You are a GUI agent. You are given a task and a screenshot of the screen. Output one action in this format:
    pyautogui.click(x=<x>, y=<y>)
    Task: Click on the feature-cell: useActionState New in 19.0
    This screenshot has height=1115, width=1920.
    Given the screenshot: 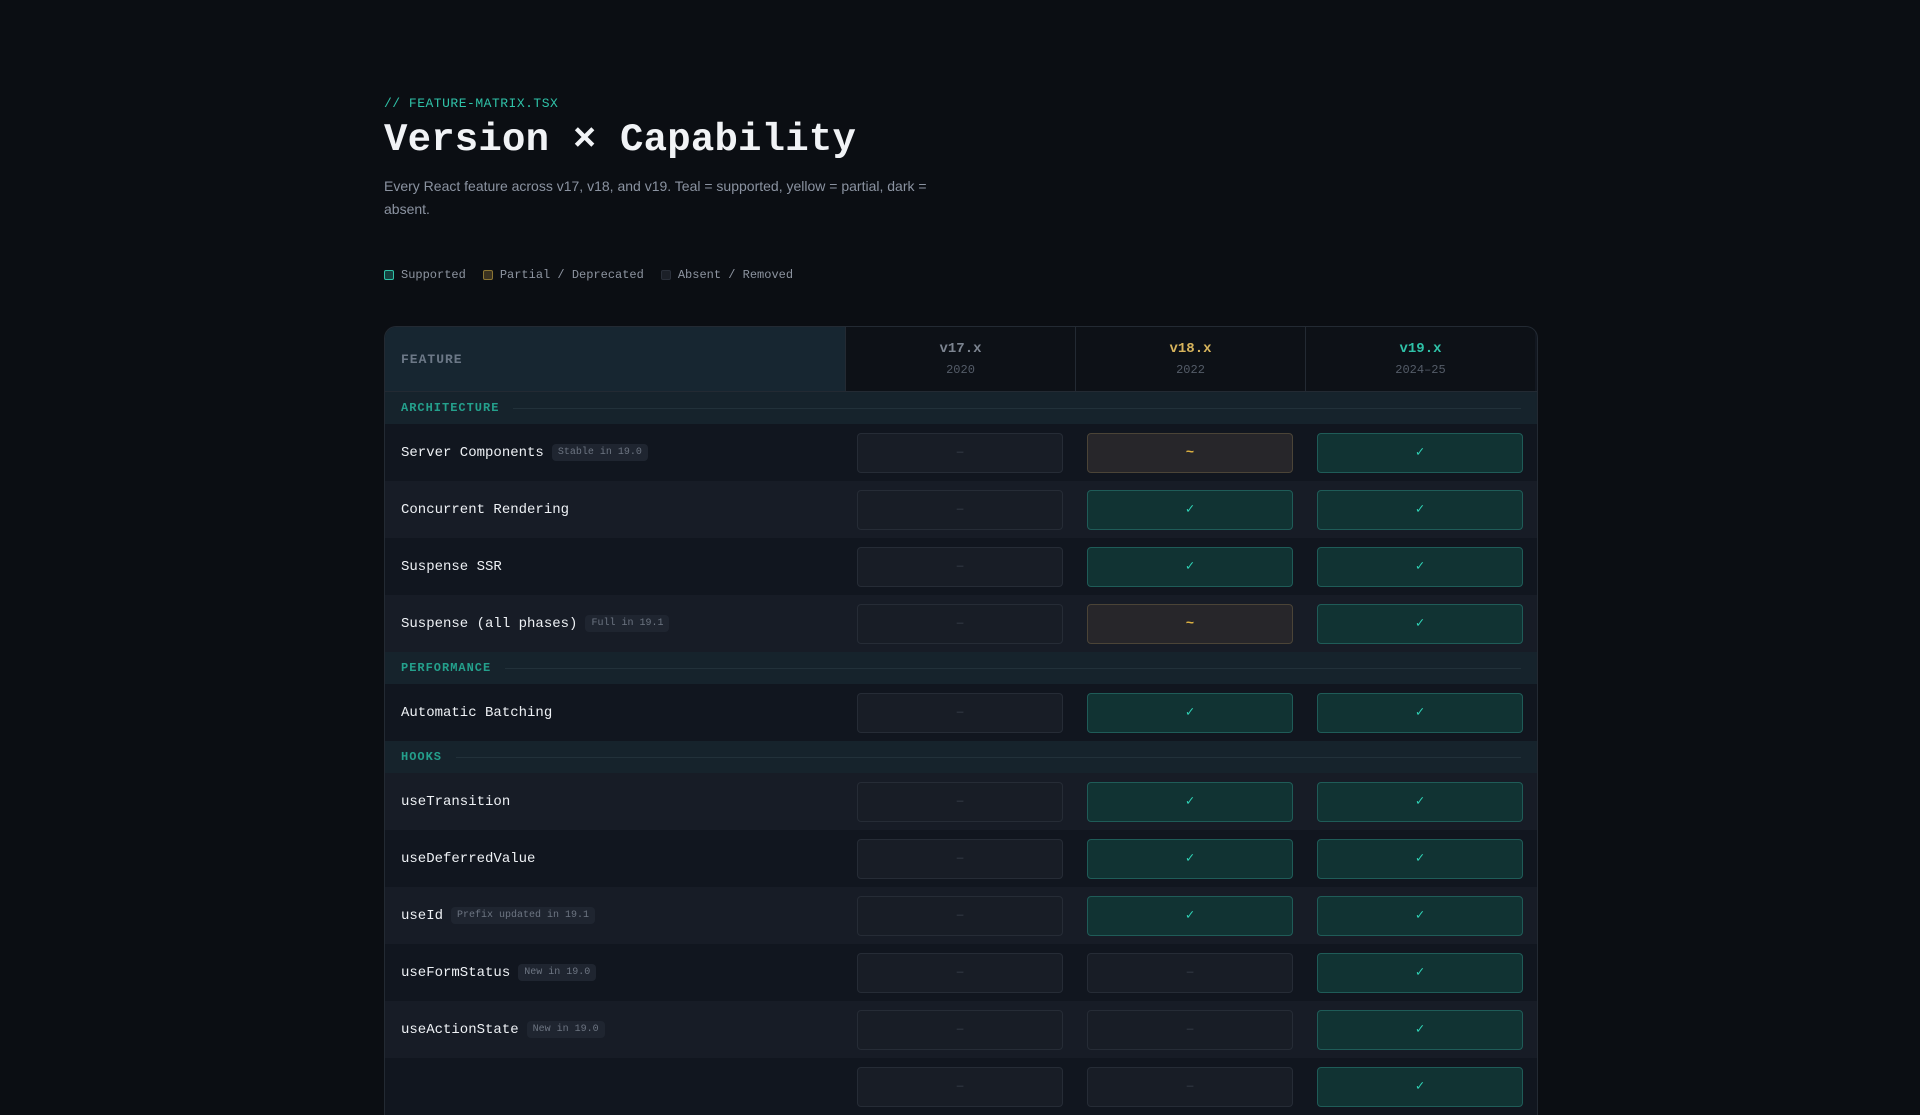 What is the action you would take?
    pyautogui.click(x=615, y=1029)
    